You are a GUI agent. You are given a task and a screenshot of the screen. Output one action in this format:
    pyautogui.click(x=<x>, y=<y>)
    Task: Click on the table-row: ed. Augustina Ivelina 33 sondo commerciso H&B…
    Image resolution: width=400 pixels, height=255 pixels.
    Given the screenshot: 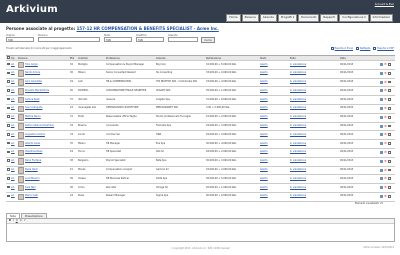 What is the action you would take?
    pyautogui.click(x=200, y=135)
    